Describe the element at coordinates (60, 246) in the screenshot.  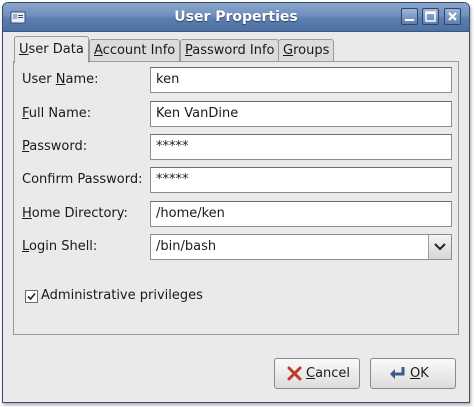
I see `login-shell-label: Login Shell:` at that location.